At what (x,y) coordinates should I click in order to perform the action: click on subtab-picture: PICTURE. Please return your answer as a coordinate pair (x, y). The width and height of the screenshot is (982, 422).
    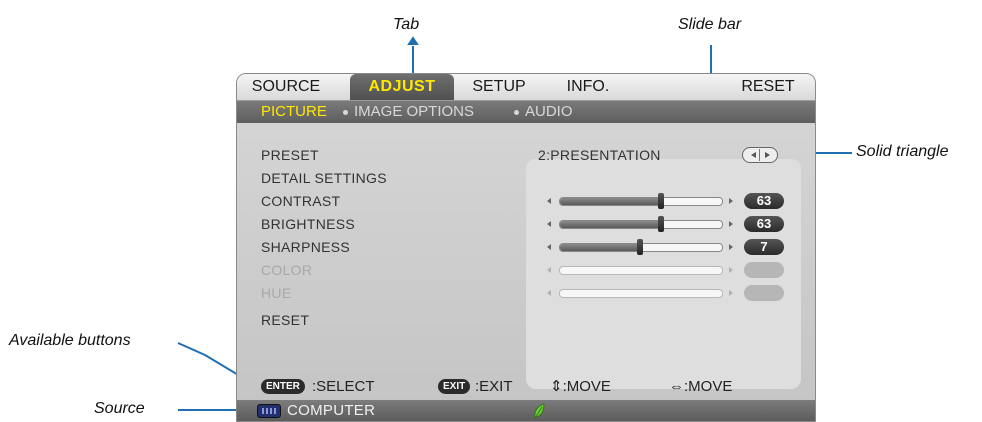
    Looking at the image, I should click on (294, 112).